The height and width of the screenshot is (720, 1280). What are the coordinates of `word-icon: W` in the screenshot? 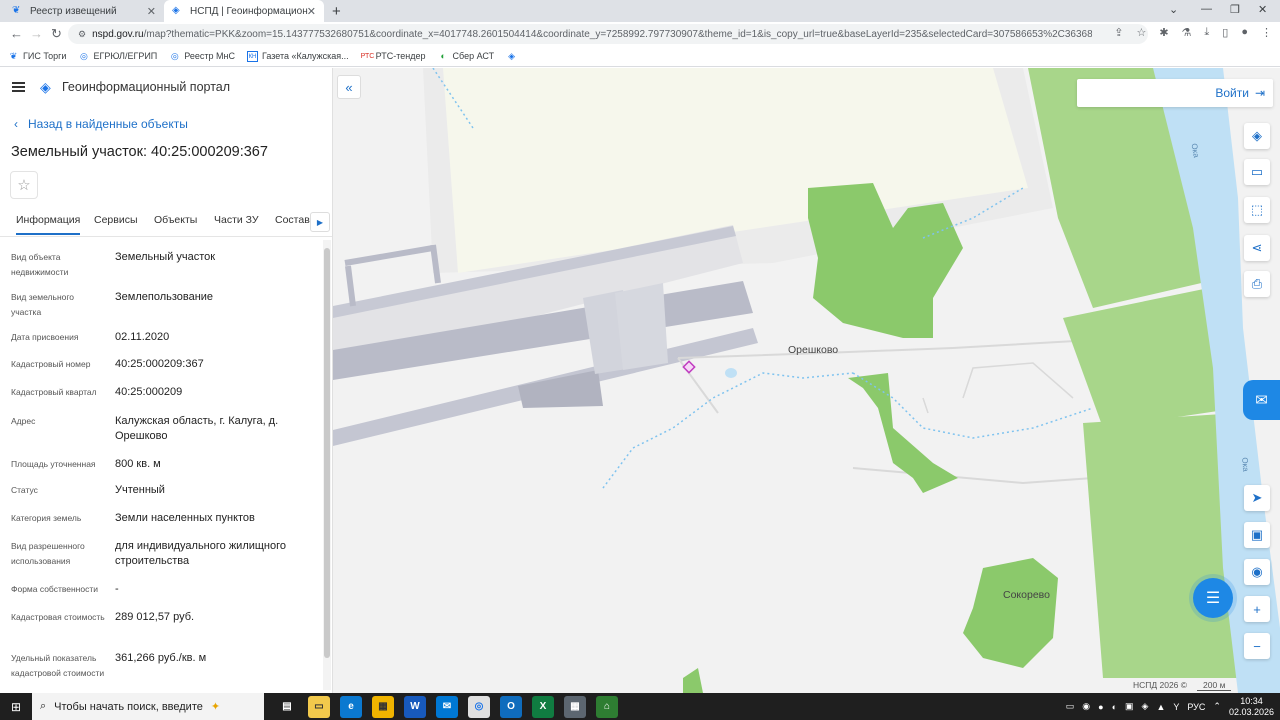 It's located at (415, 706).